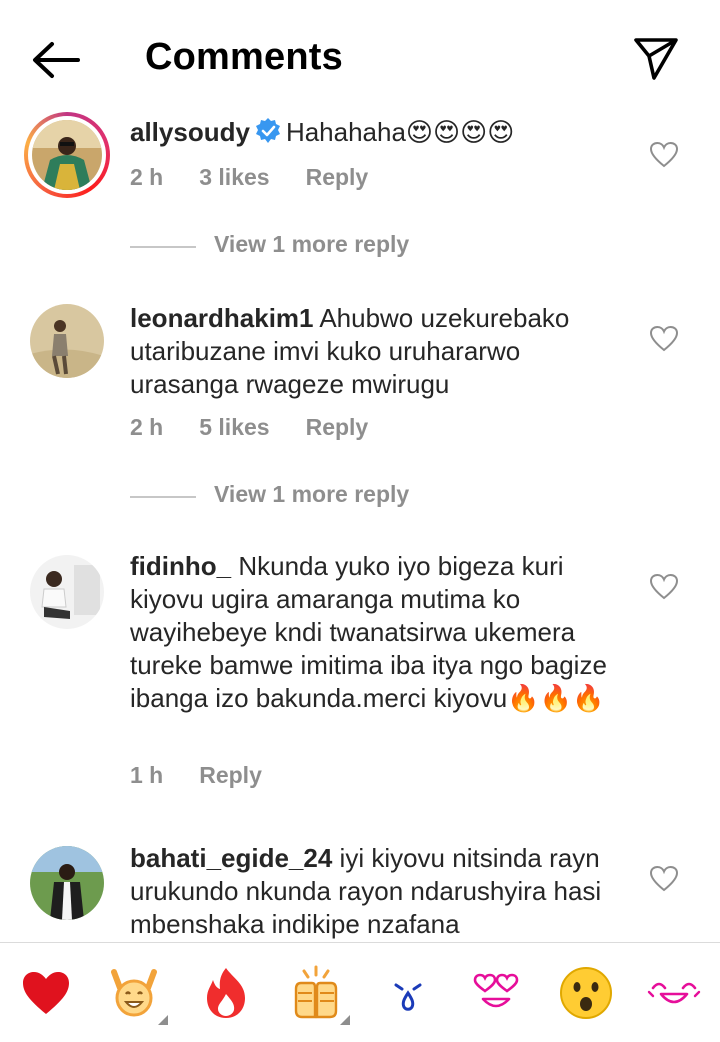 This screenshot has width=720, height=1042. I want to click on laughing-face-emoji-button, so click(674, 993).